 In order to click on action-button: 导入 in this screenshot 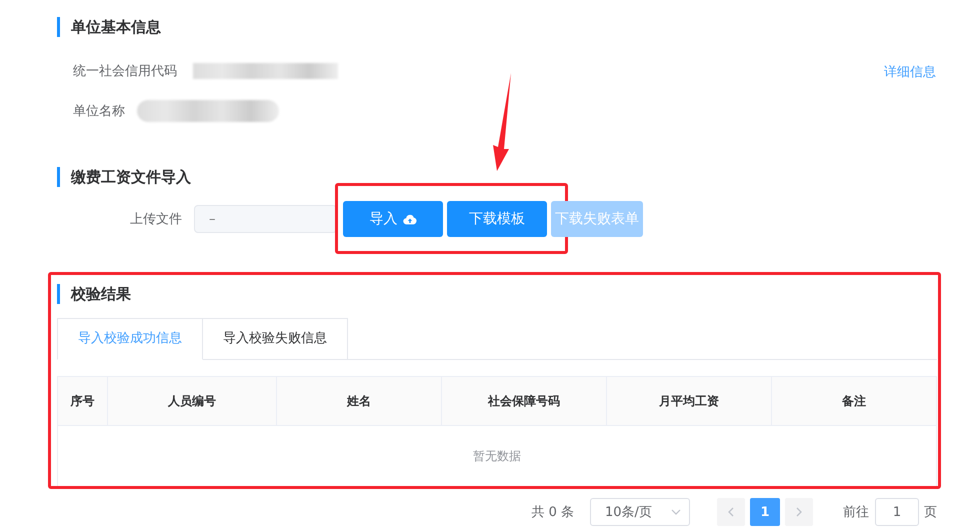, I will do `click(393, 219)`.